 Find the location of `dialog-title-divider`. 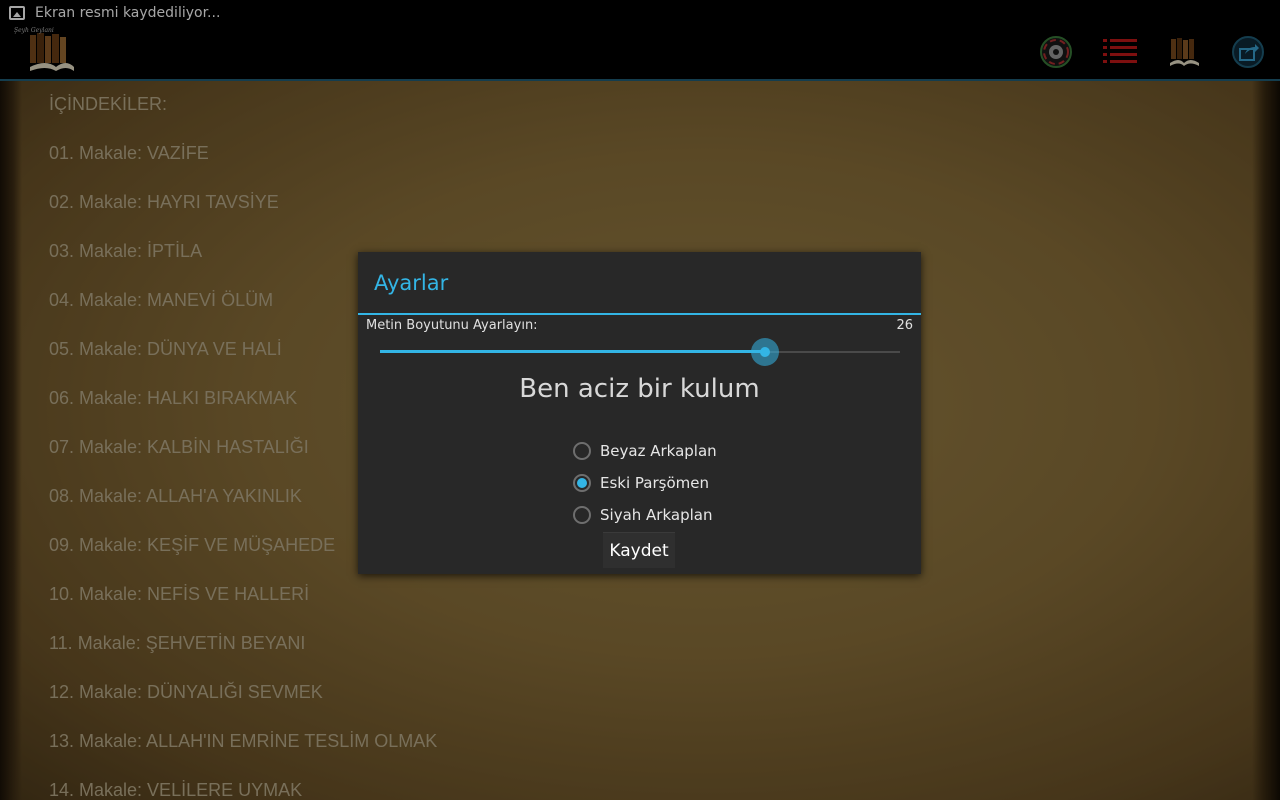

dialog-title-divider is located at coordinates (639, 314).